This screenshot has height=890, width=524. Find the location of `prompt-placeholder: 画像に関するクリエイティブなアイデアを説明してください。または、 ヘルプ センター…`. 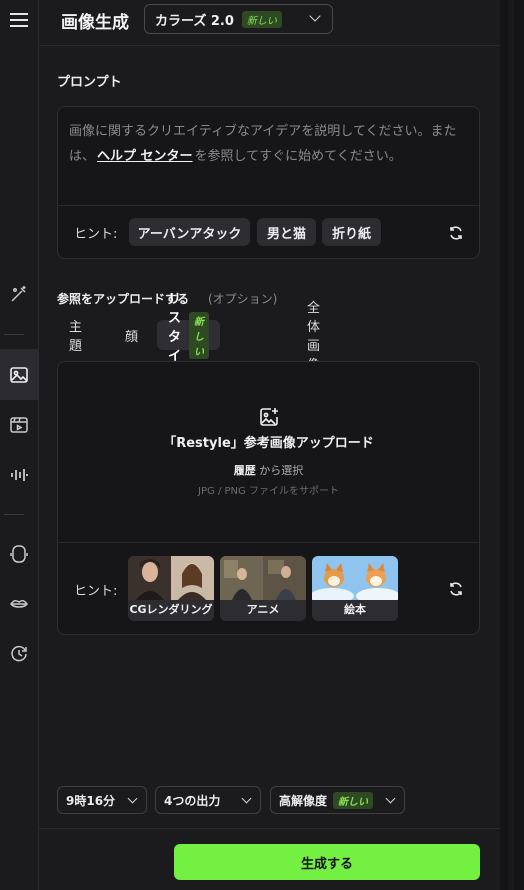

prompt-placeholder: 画像に関するクリエイティブなアイデアを説明してください。または、 ヘルプ センター… is located at coordinates (266, 144).